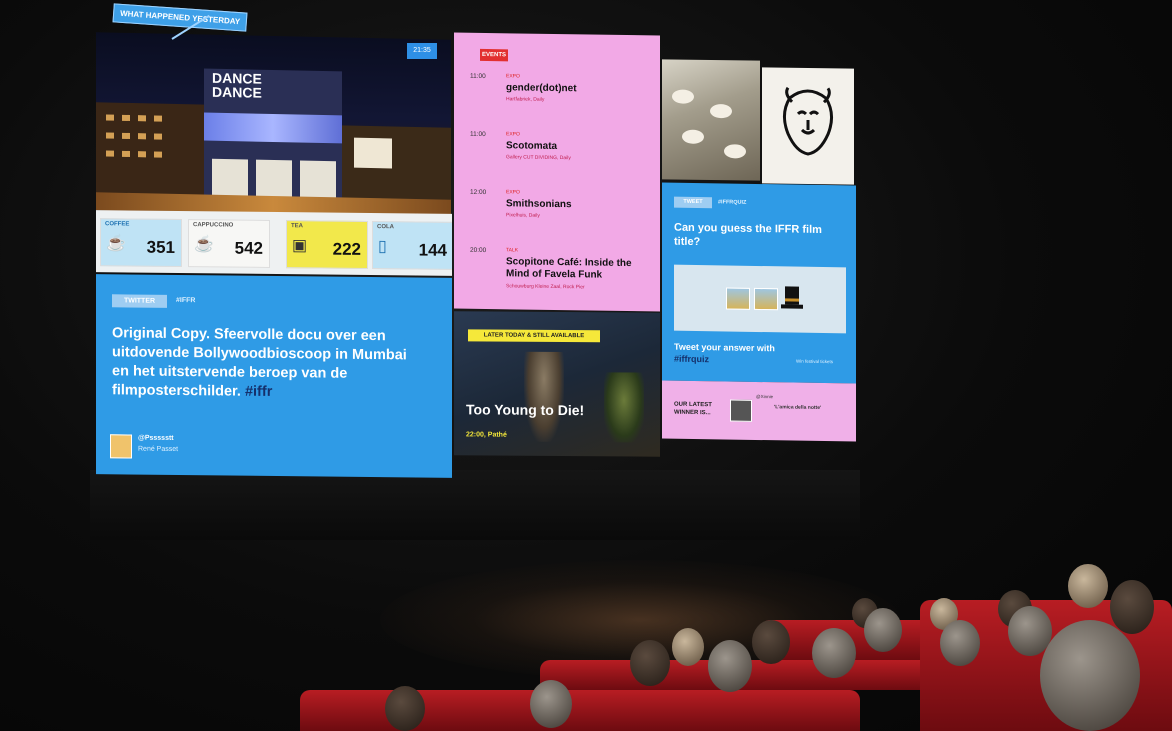 The width and height of the screenshot is (1172, 731). What do you see at coordinates (186, 300) in the screenshot?
I see `twitter-hashtag: #IFFR` at bounding box center [186, 300].